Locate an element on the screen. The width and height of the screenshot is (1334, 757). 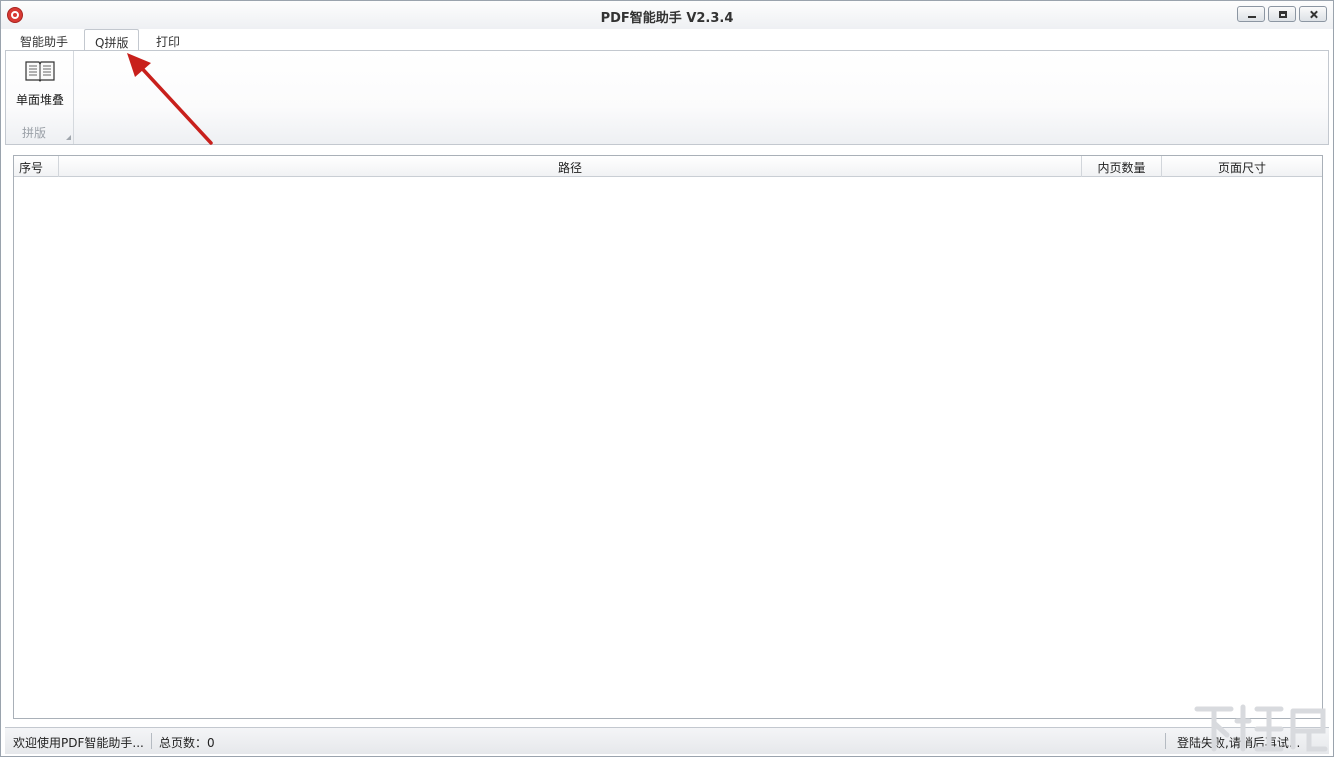
single-side-stack-button: 单面堆叠 is located at coordinates (40, 83).